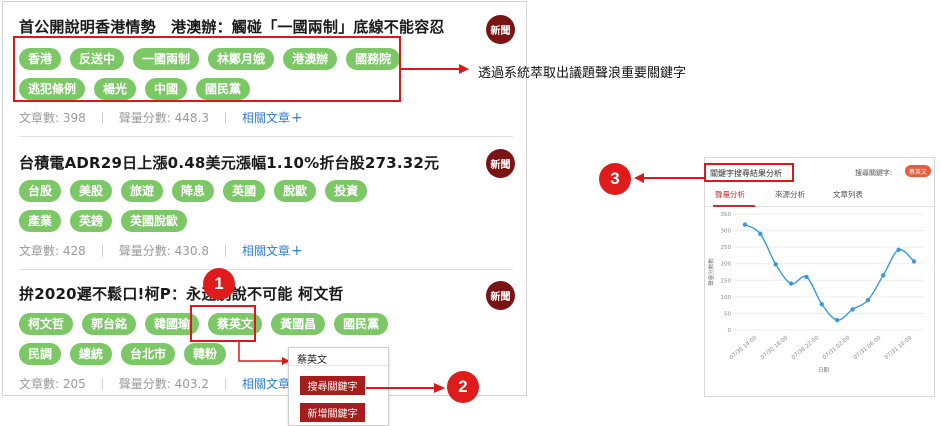  Describe the element at coordinates (726, 248) in the screenshot. I see `y-tick-label: 250` at that location.